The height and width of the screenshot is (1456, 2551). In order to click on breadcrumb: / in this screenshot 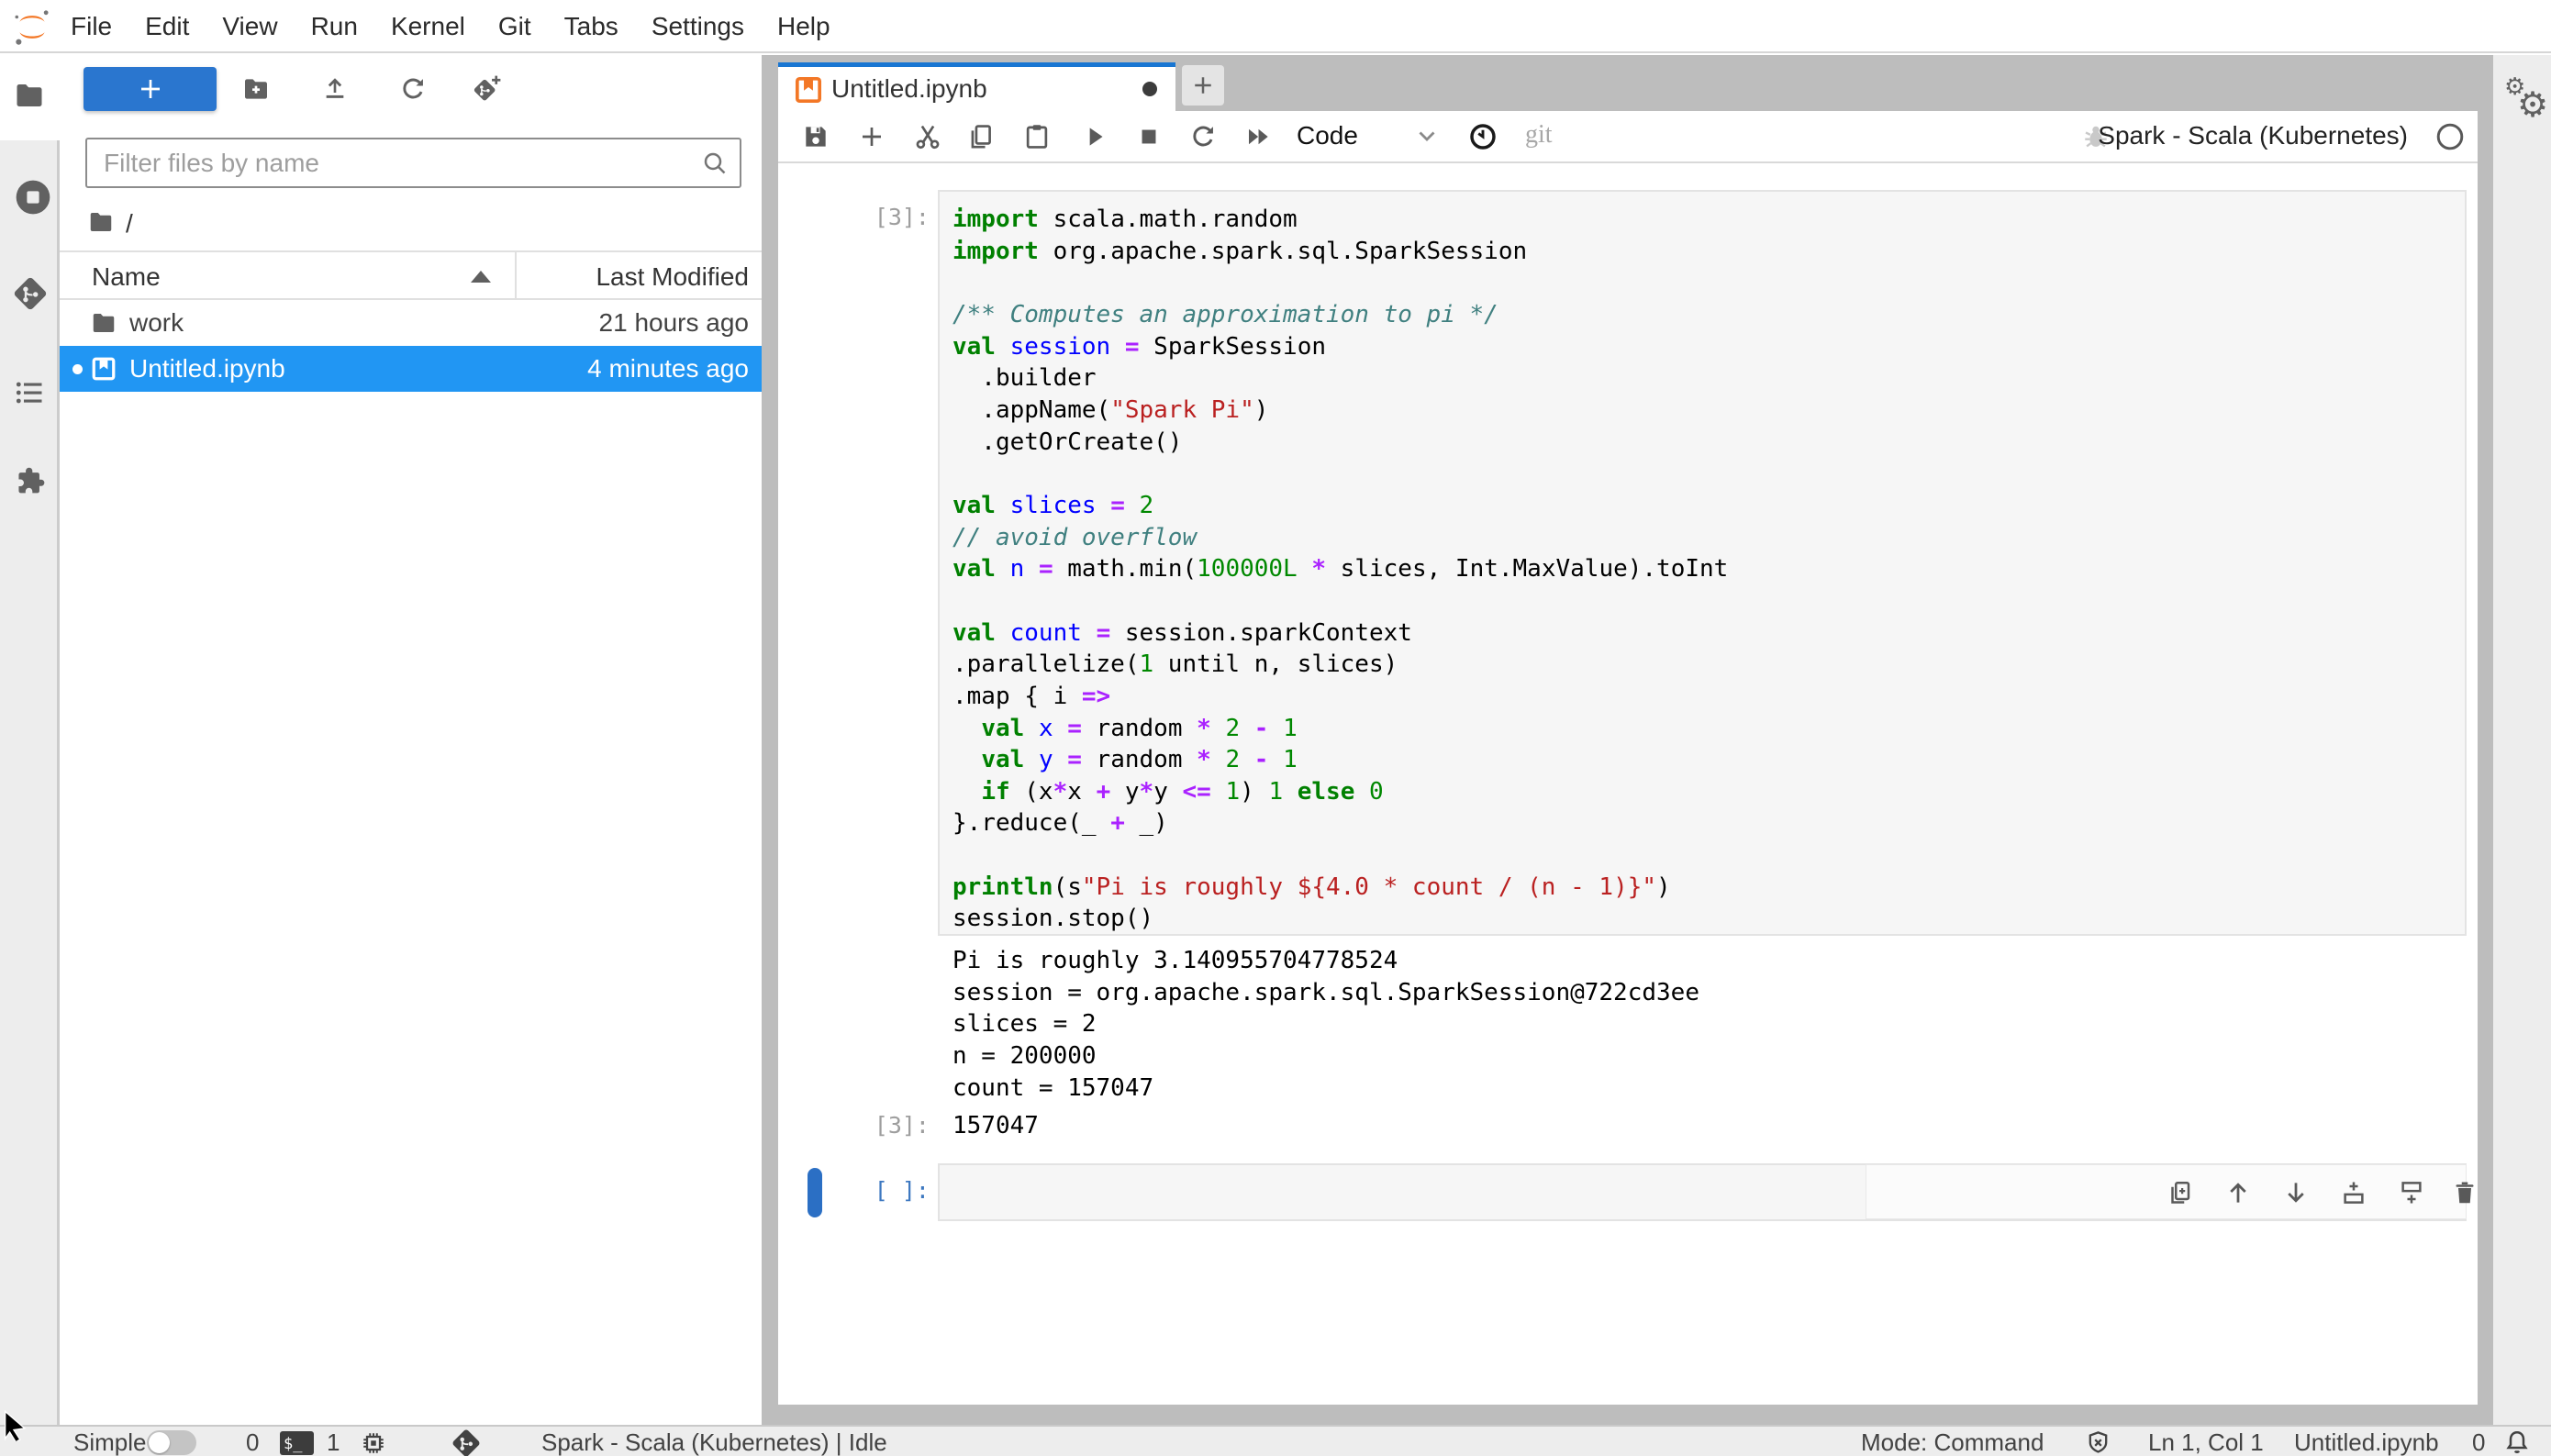, I will do `click(129, 224)`.